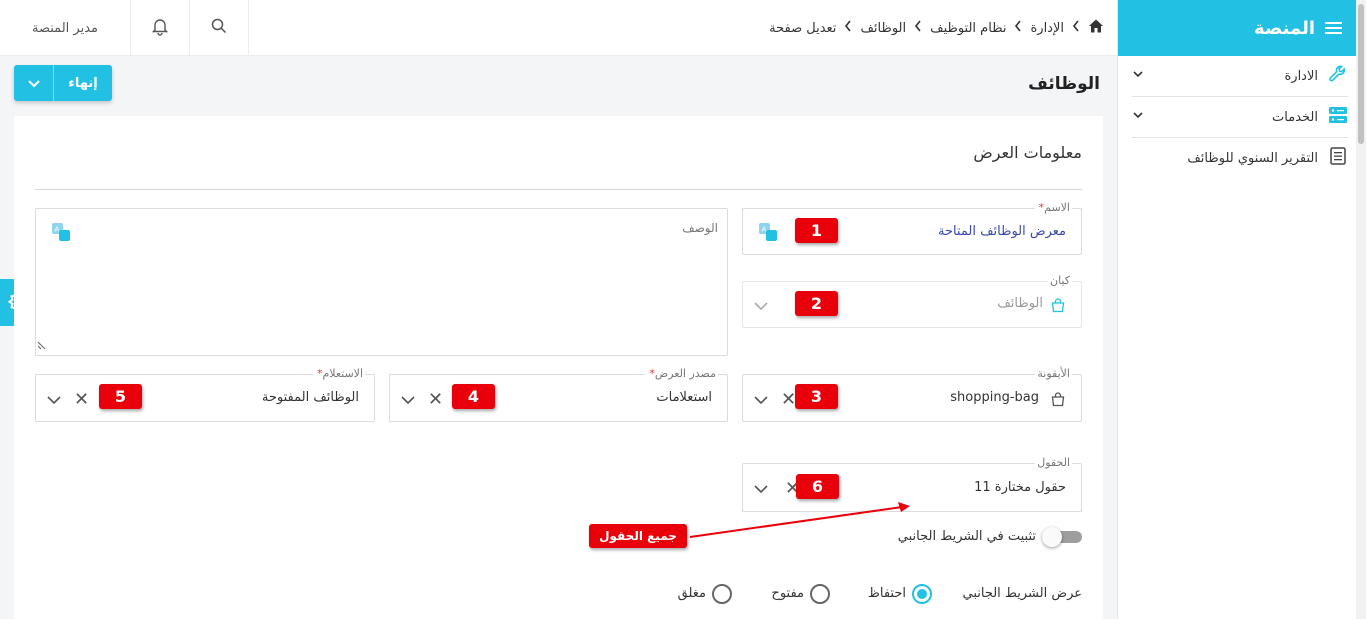 Image resolution: width=1366 pixels, height=619 pixels. I want to click on icon-value: shopping-bag, so click(994, 397).